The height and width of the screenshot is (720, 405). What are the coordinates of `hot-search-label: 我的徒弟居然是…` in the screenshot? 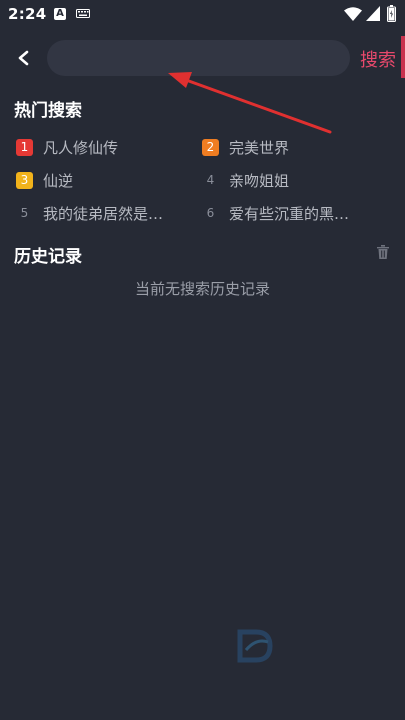 It's located at (103, 214).